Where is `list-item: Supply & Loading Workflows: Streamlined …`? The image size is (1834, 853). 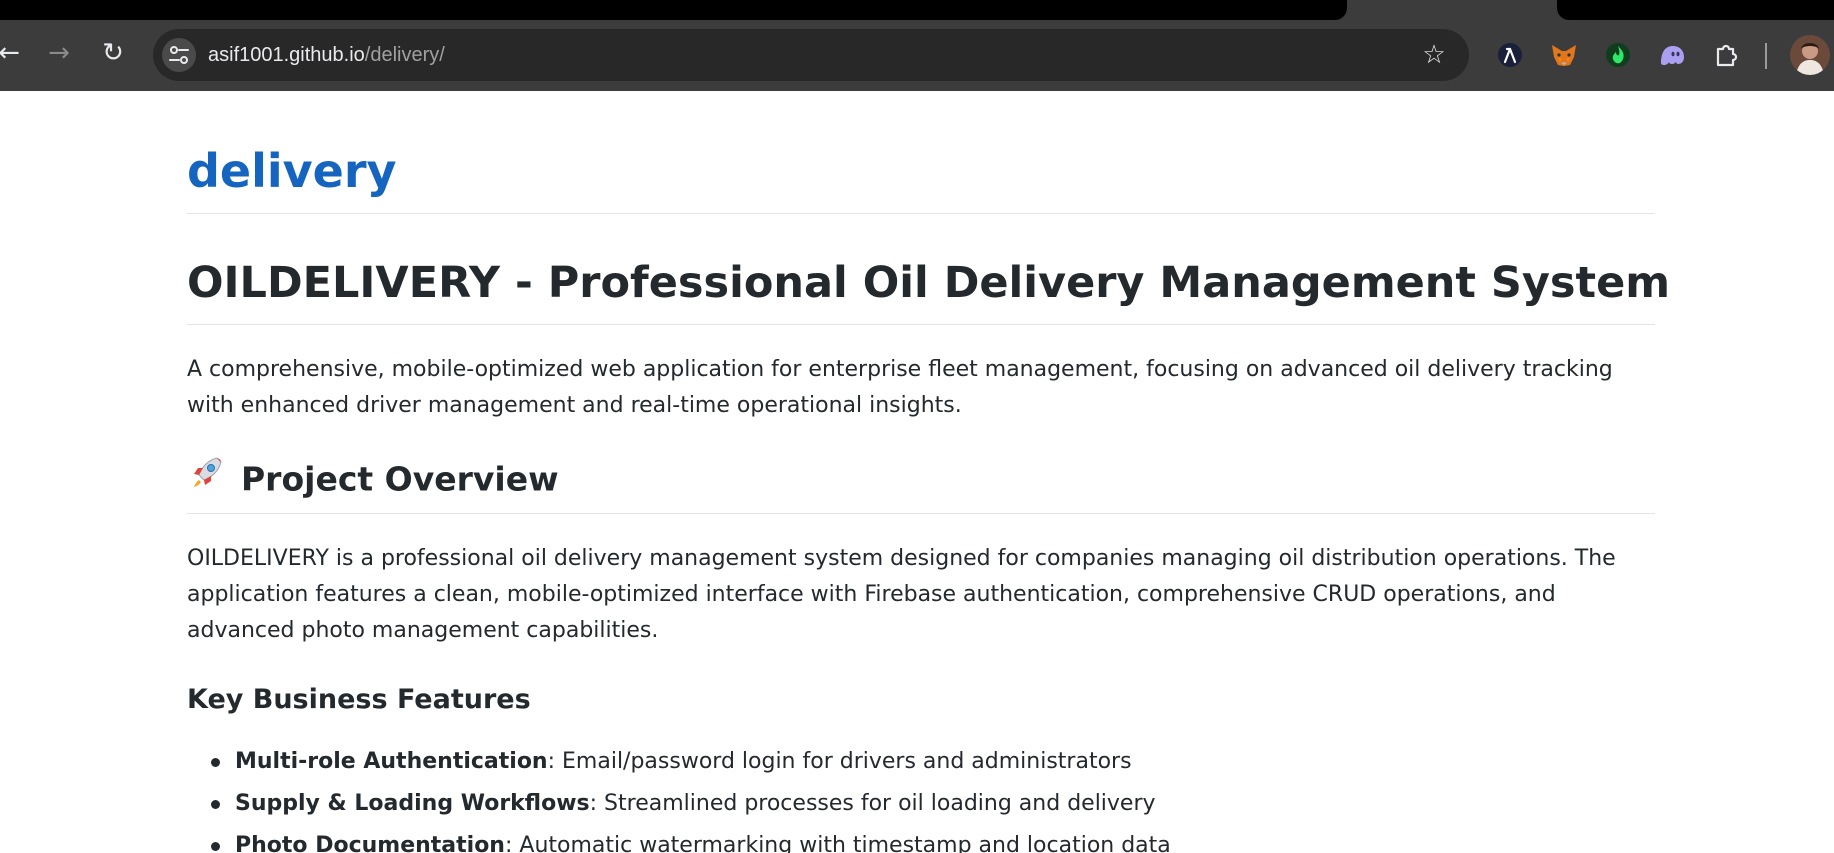
list-item: Supply & Loading Workflows: Streamlined … is located at coordinates (679, 804).